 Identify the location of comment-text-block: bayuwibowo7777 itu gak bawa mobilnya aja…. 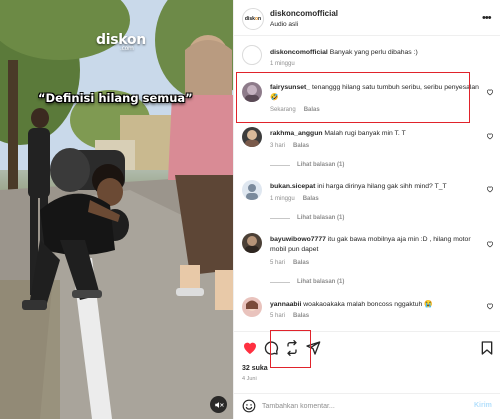
(375, 244).